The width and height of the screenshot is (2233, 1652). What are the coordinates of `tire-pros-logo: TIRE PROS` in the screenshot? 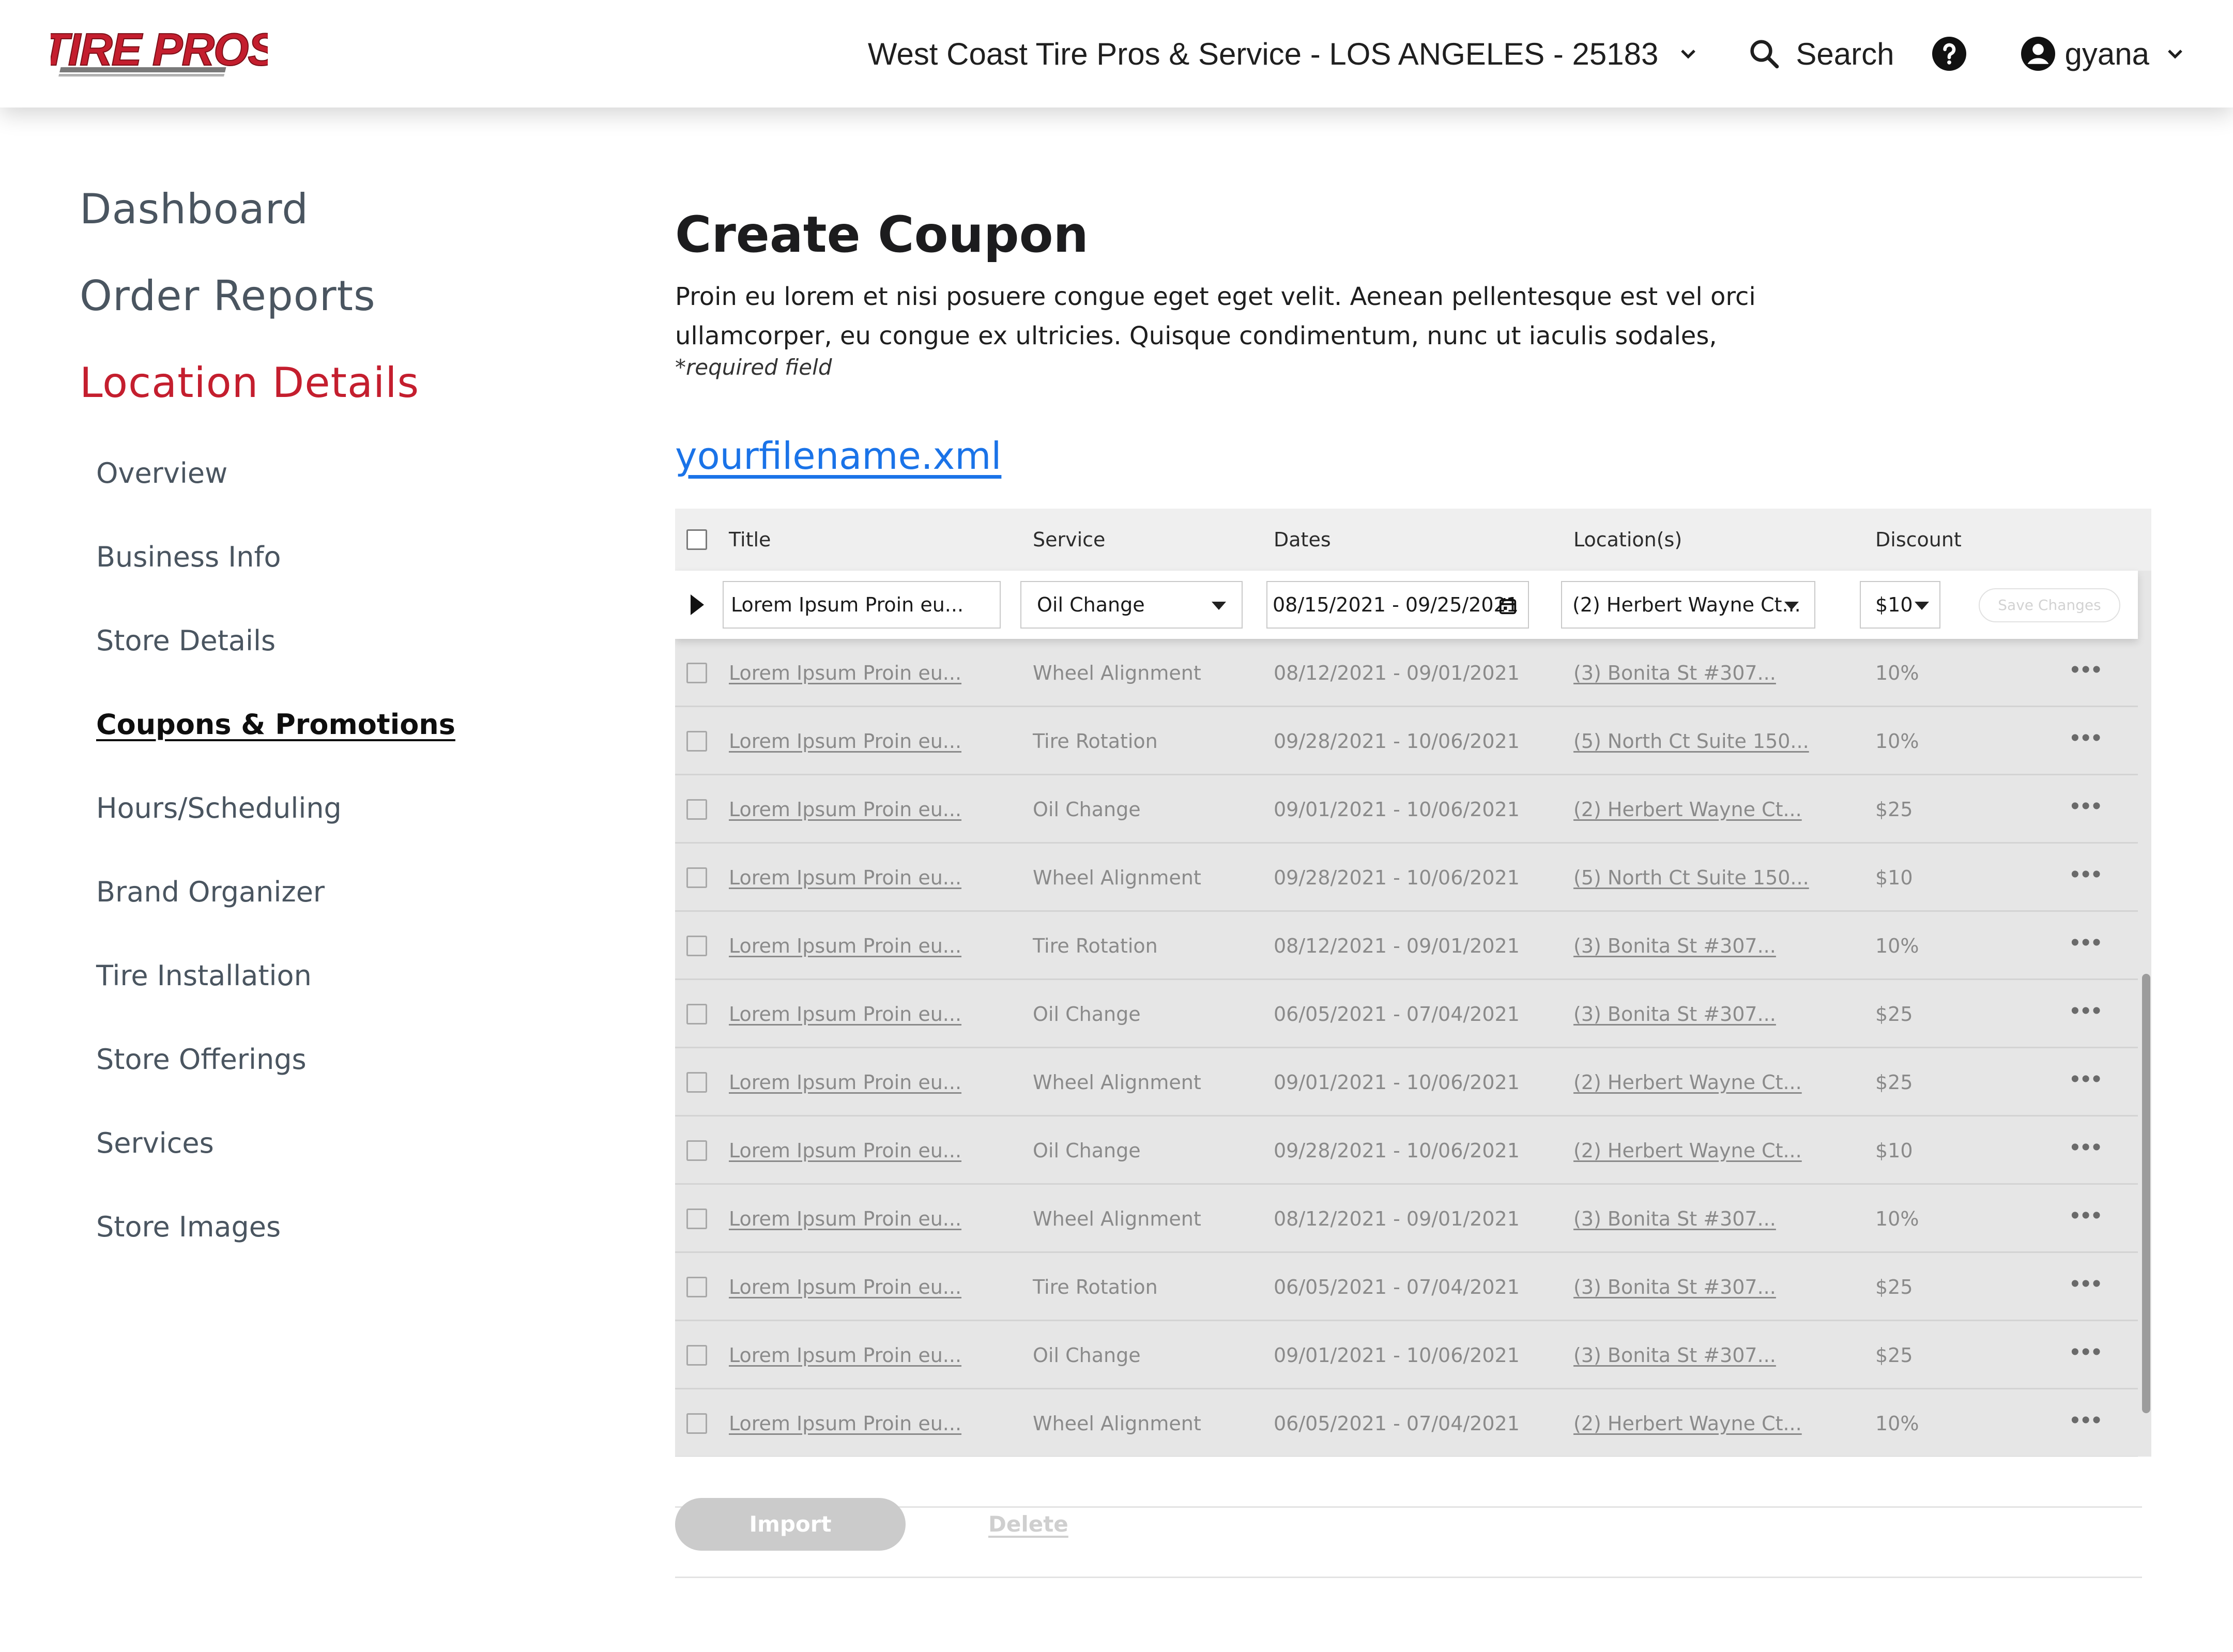 It's located at (159, 54).